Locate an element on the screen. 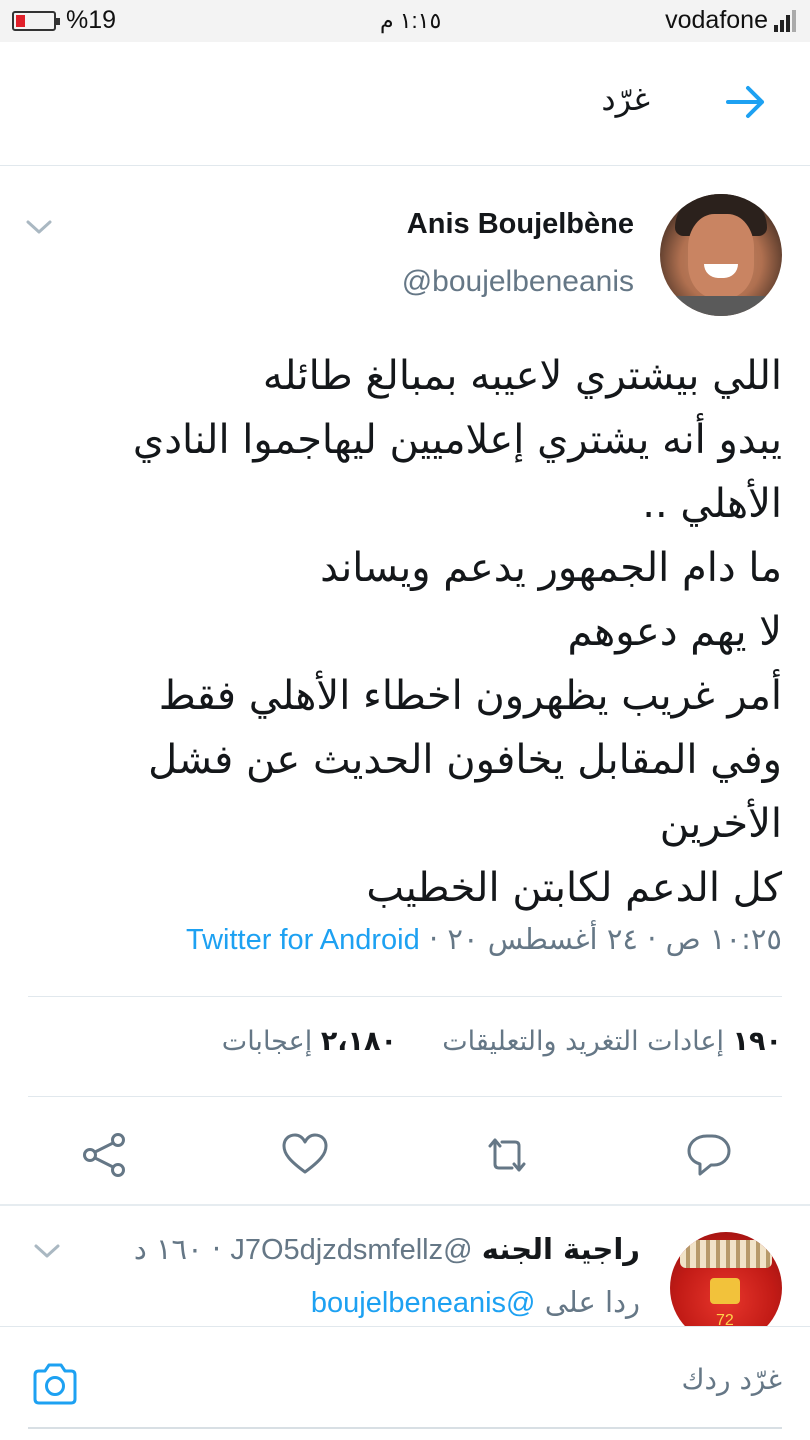 The image size is (810, 1440). retweet-icon is located at coordinates (507, 1155).